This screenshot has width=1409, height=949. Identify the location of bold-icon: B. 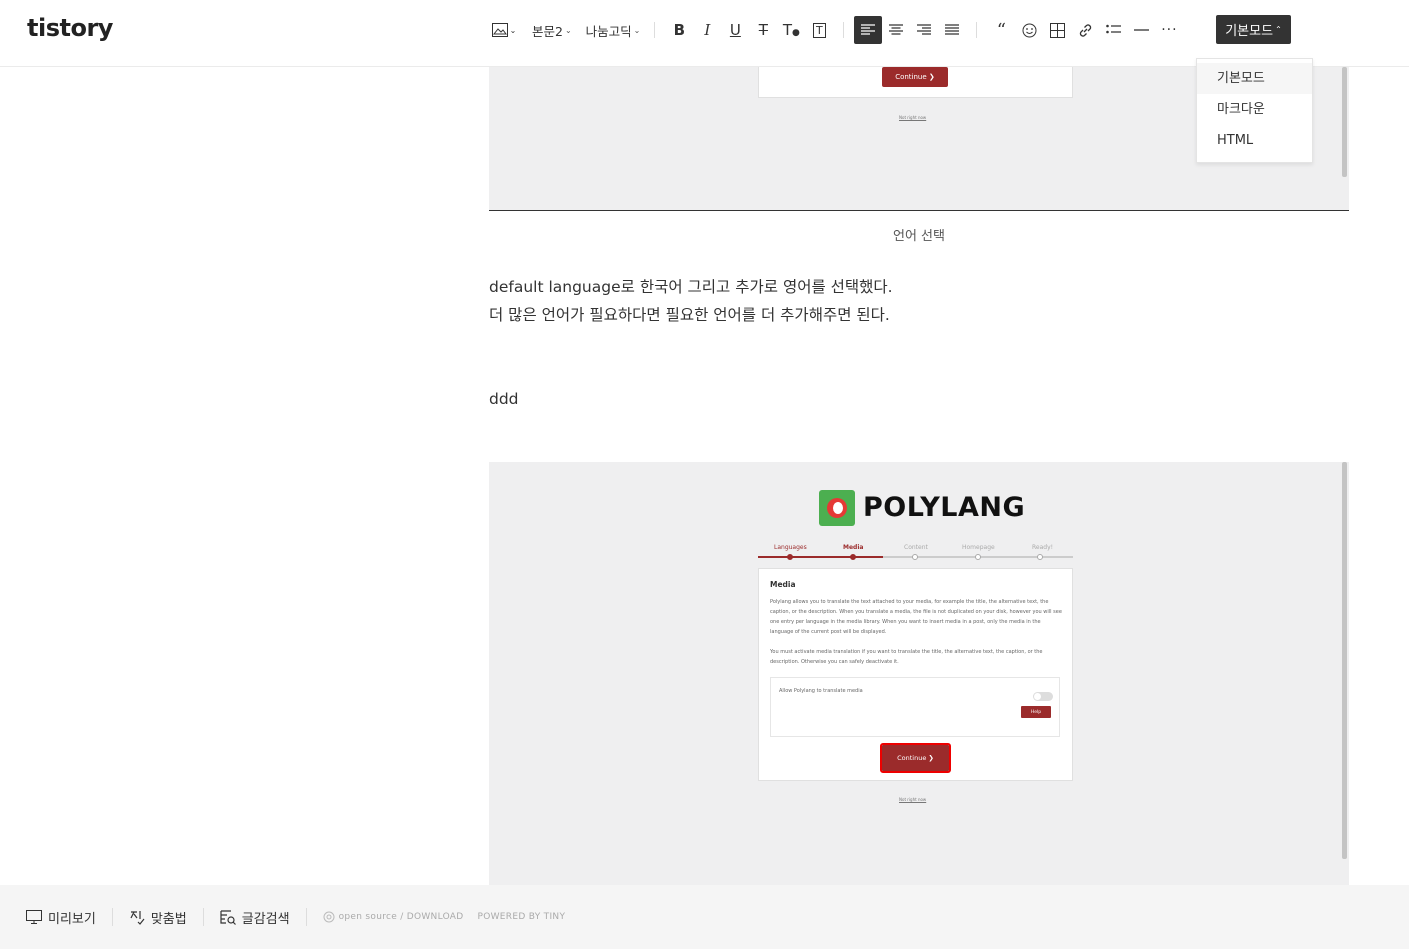
(679, 30).